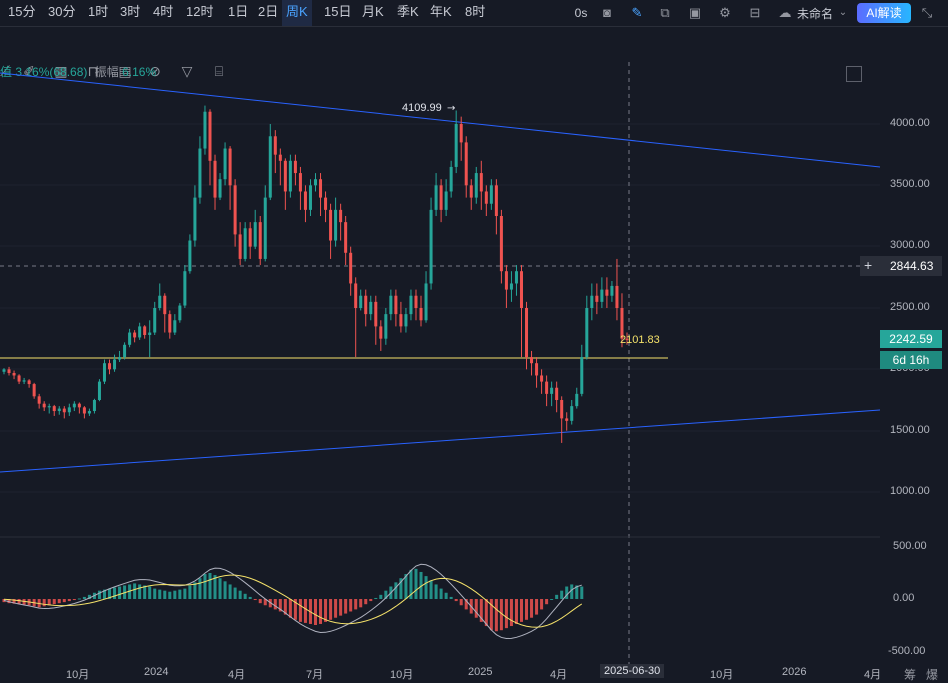 This screenshot has width=948, height=683. I want to click on timeframe-tab: 2日, so click(268, 13).